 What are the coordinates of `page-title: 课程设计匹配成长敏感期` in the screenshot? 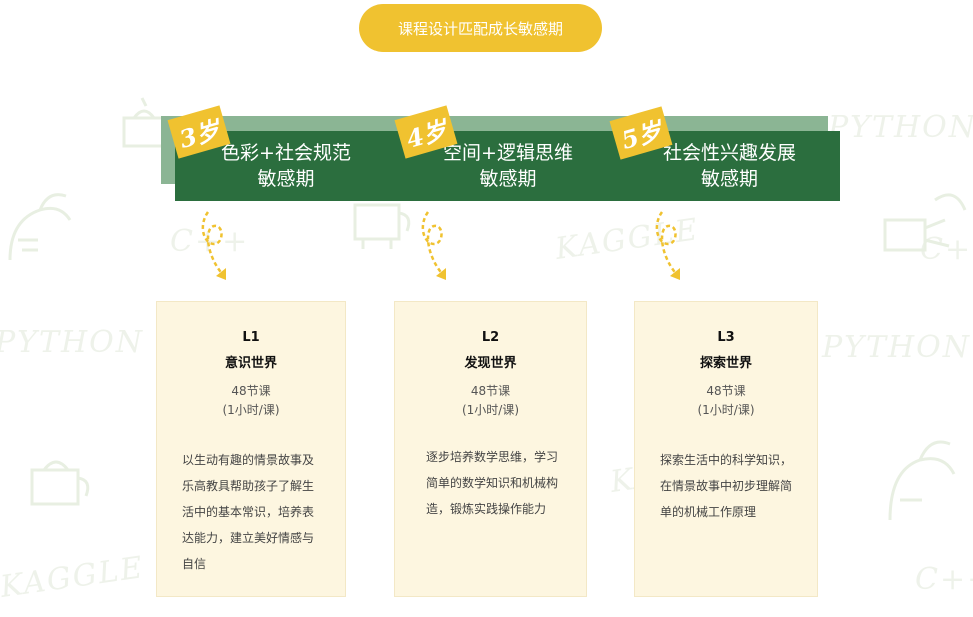 It's located at (480, 28).